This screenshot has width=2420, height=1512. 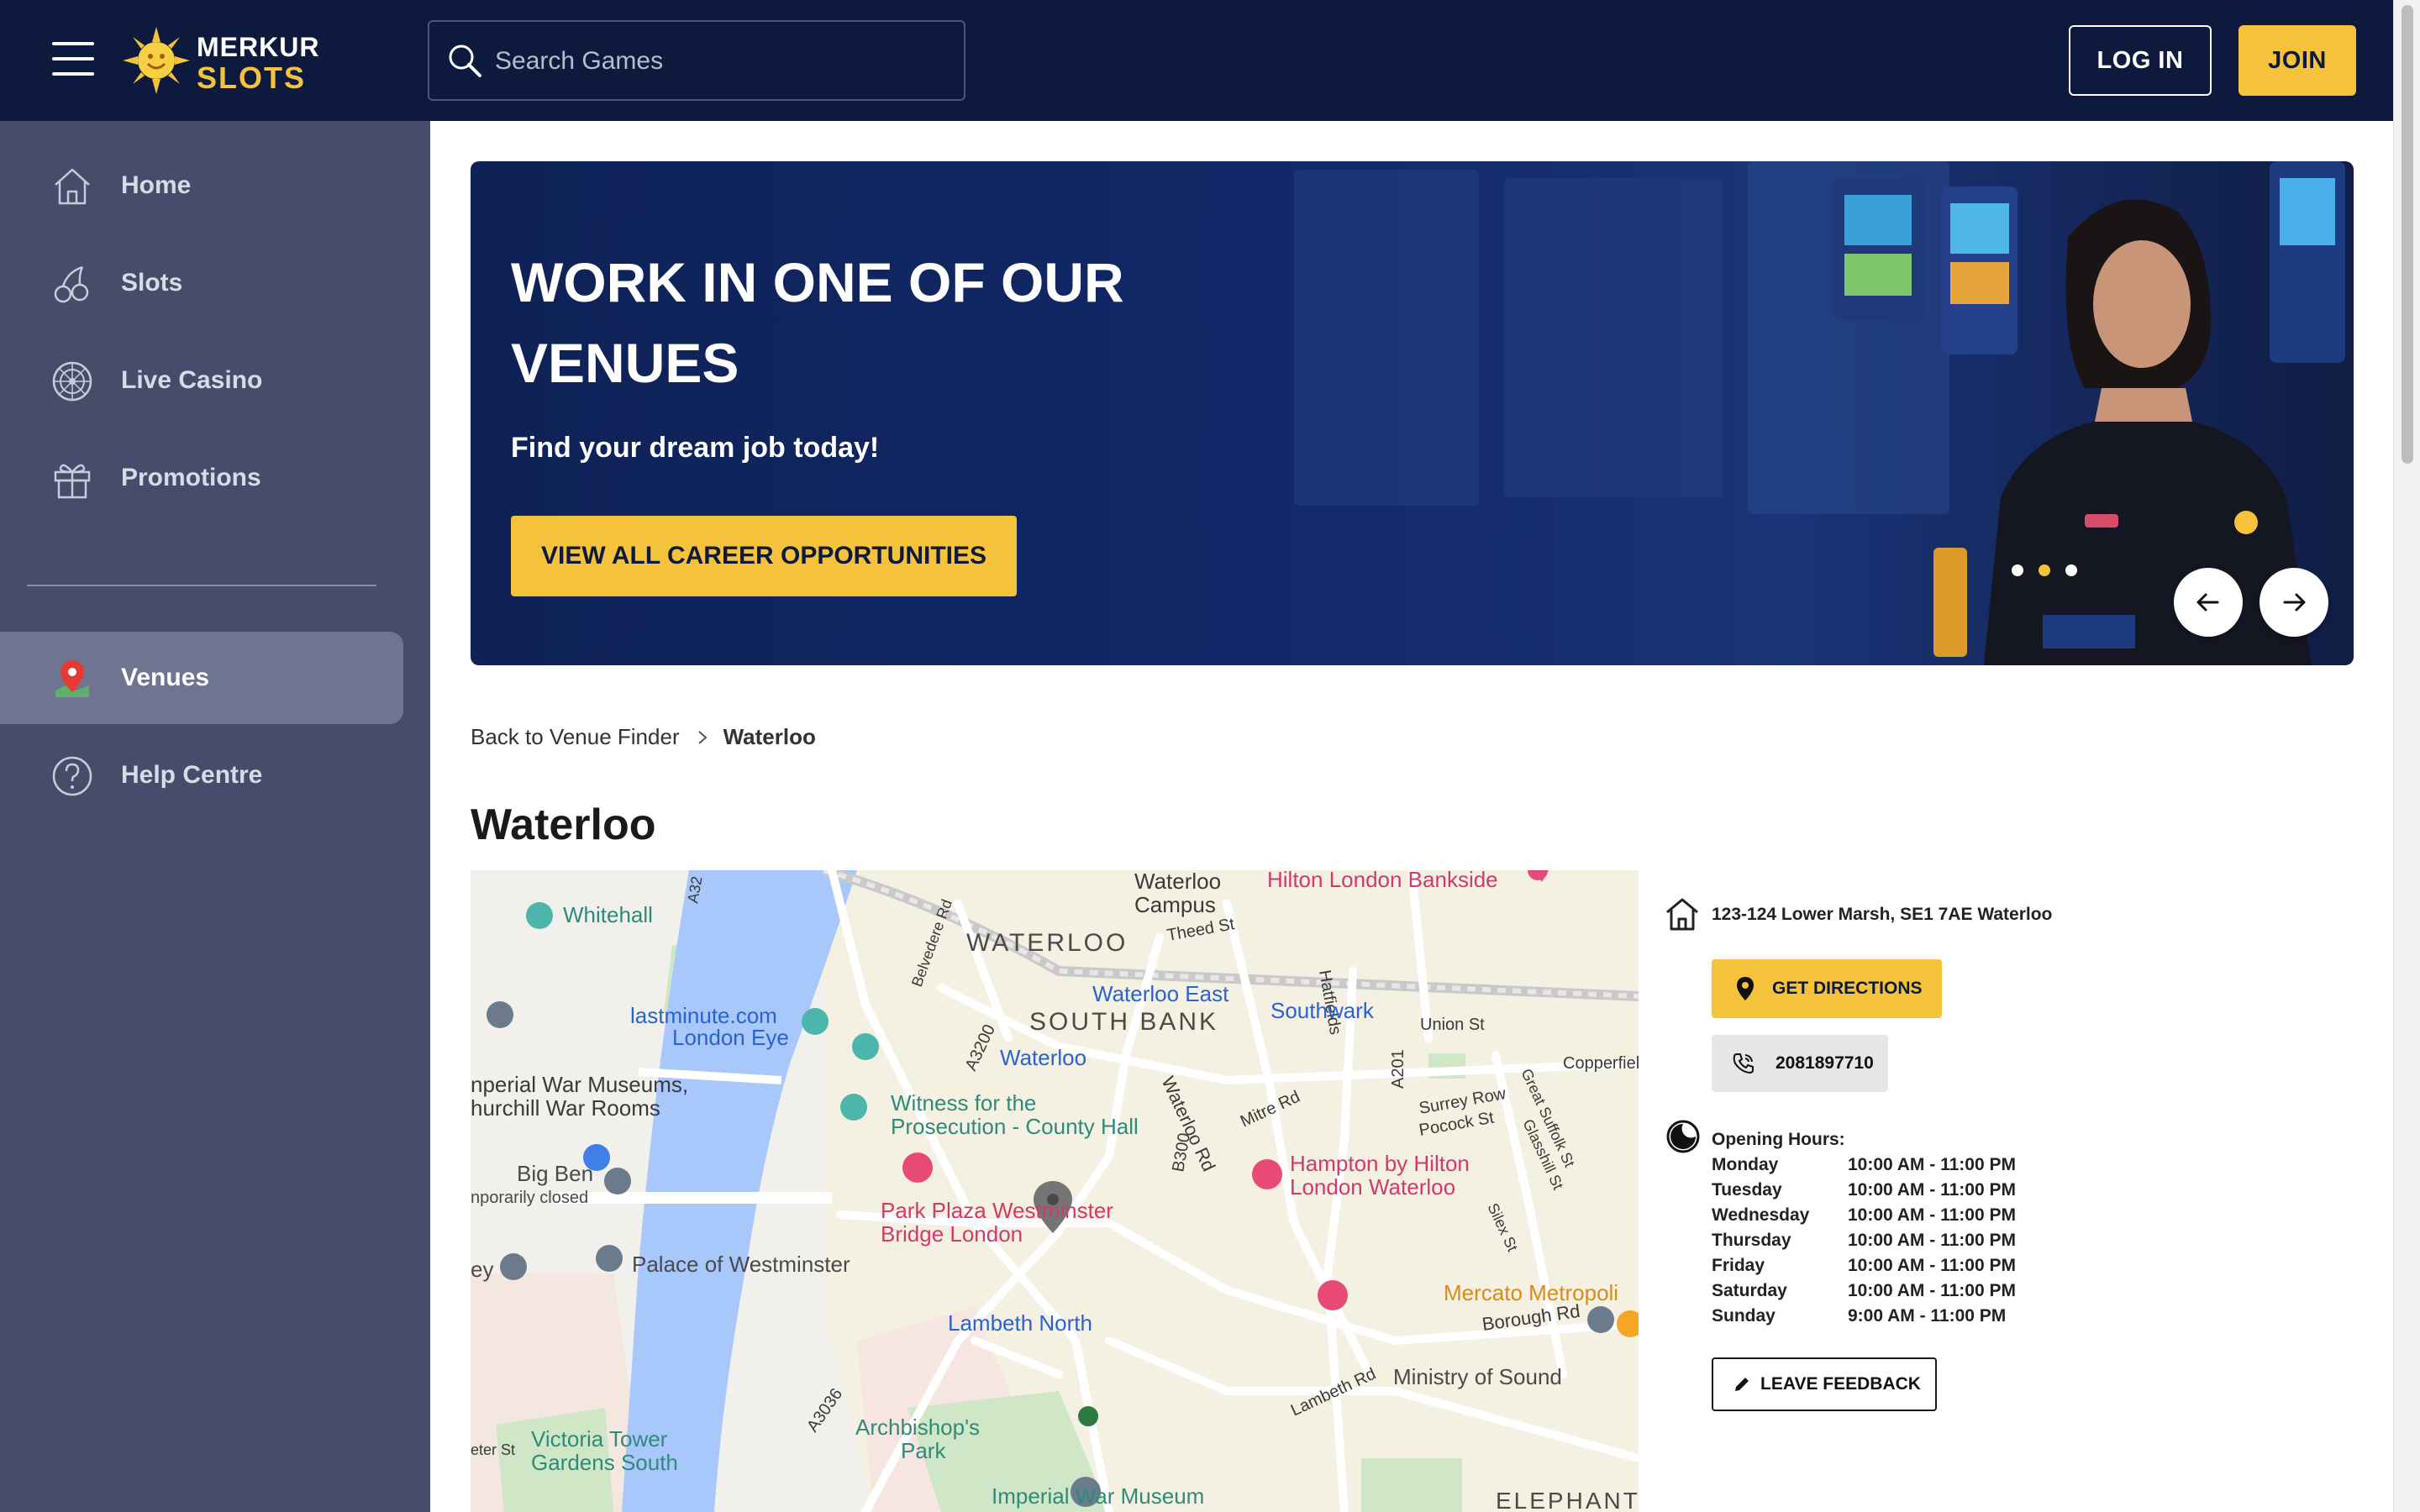 I want to click on carousel-next-button, so click(x=2294, y=602).